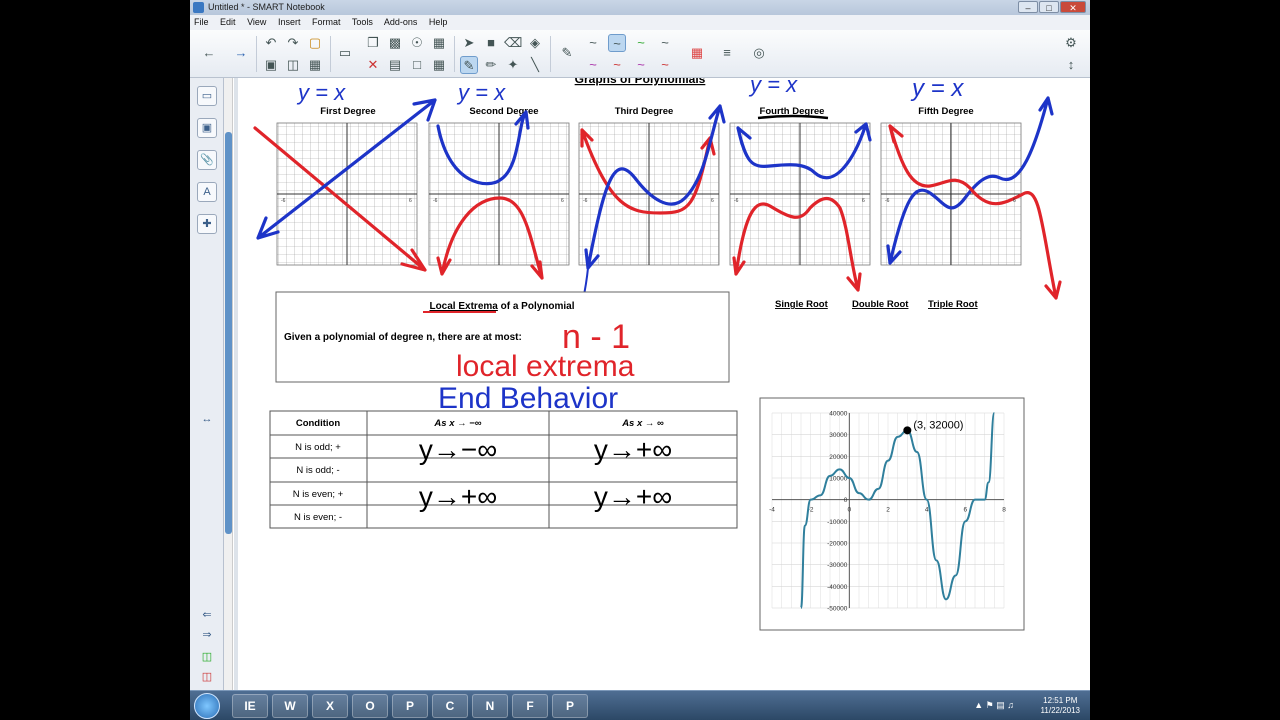 The image size is (1280, 720). I want to click on label-single-root: Single Root, so click(802, 304).